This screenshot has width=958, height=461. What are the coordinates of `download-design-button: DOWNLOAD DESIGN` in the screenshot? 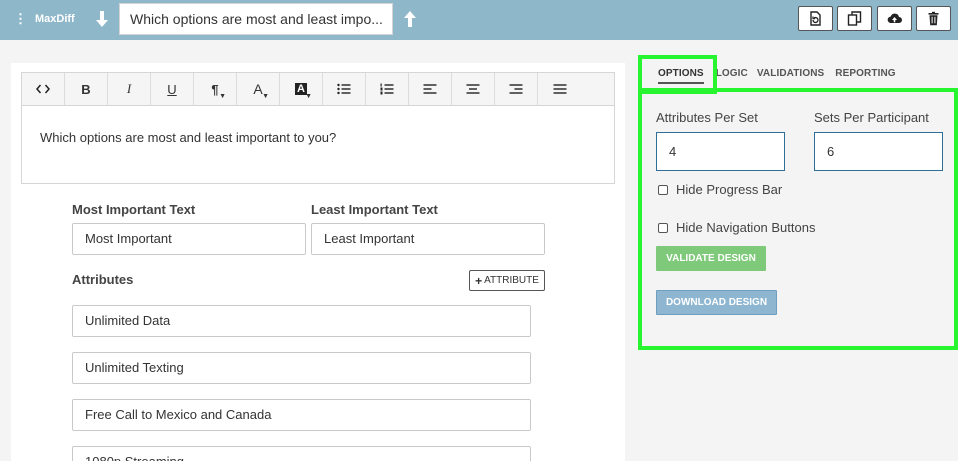 It's located at (716, 302).